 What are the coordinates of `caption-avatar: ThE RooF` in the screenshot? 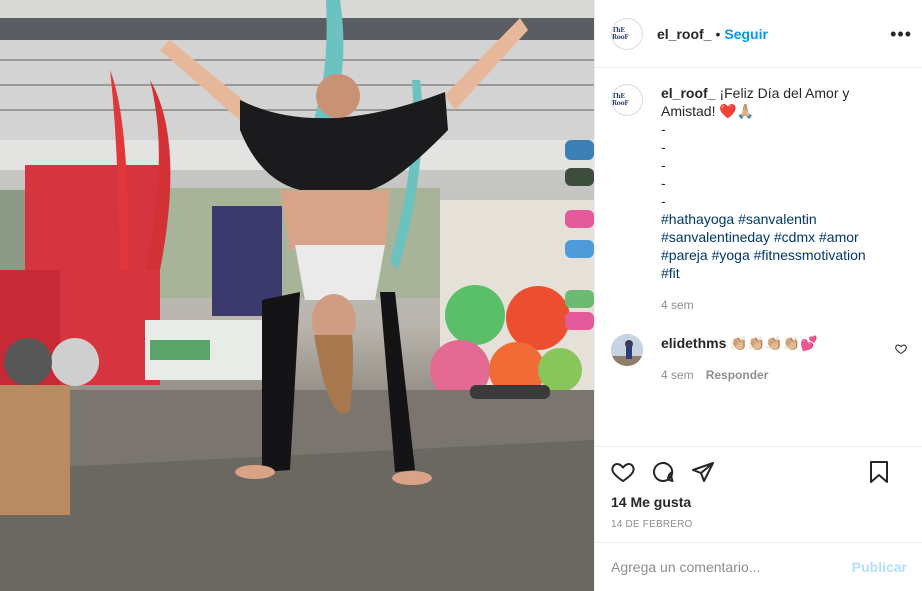 It's located at (627, 100).